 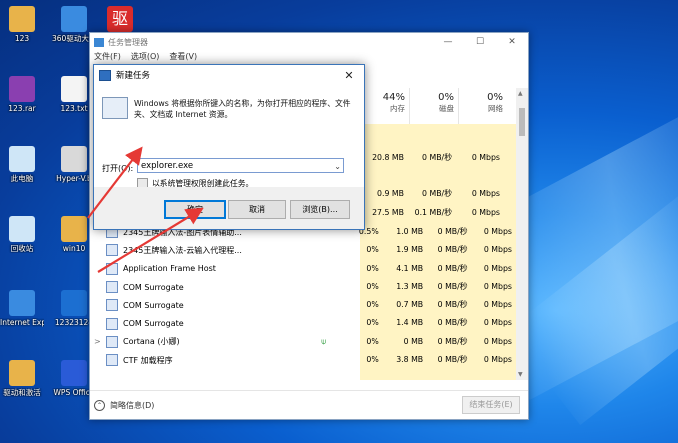 What do you see at coordinates (520, 93) in the screenshot?
I see `scroll-up-icon: ▲` at bounding box center [520, 93].